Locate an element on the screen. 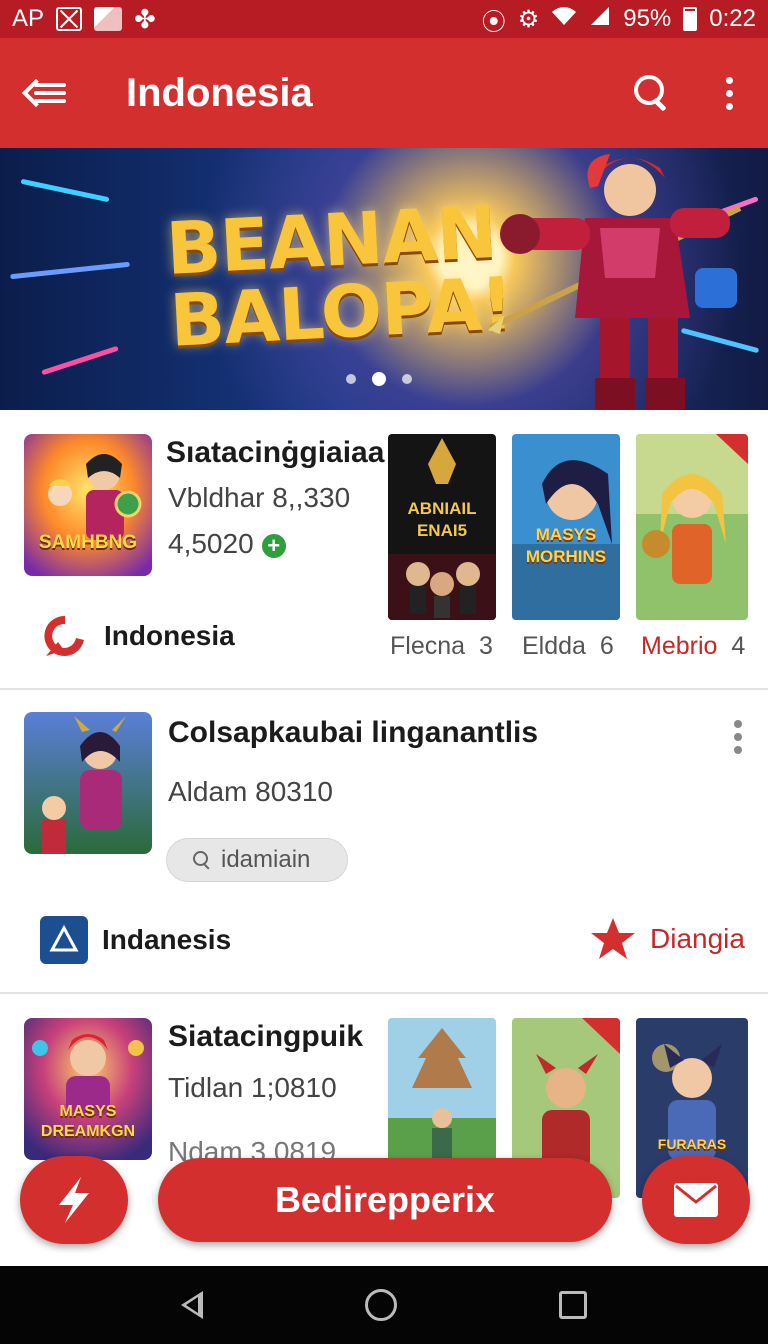 This screenshot has height=1344, width=768. primary-action-button: Bedirepperix is located at coordinates (385, 1200).